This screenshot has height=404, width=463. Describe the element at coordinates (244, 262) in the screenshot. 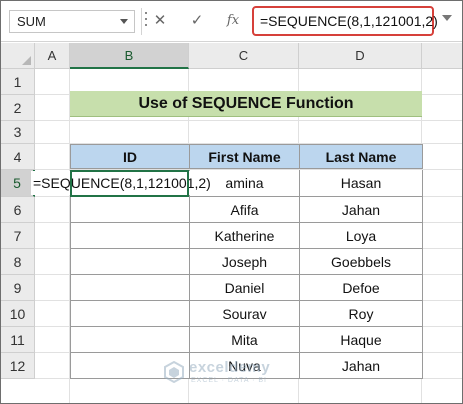

I see `first-name-cell: Joseph` at that location.